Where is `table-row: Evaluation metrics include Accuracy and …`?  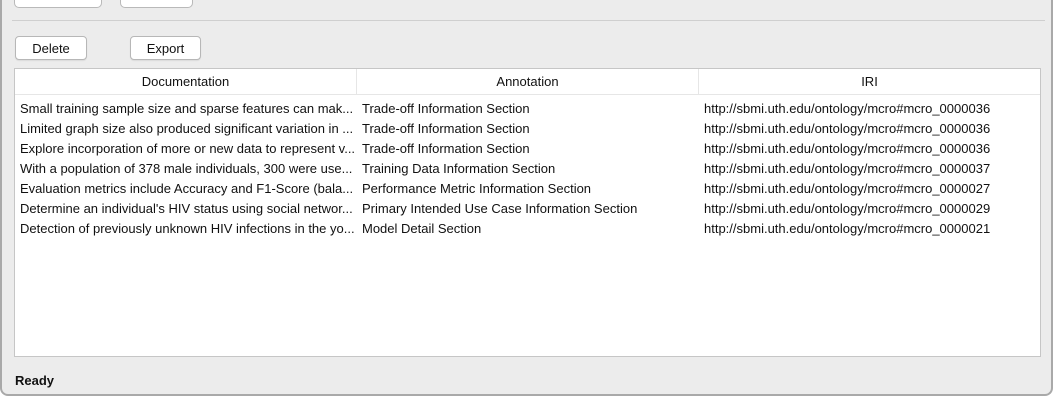 table-row: Evaluation metrics include Accuracy and … is located at coordinates (527, 188).